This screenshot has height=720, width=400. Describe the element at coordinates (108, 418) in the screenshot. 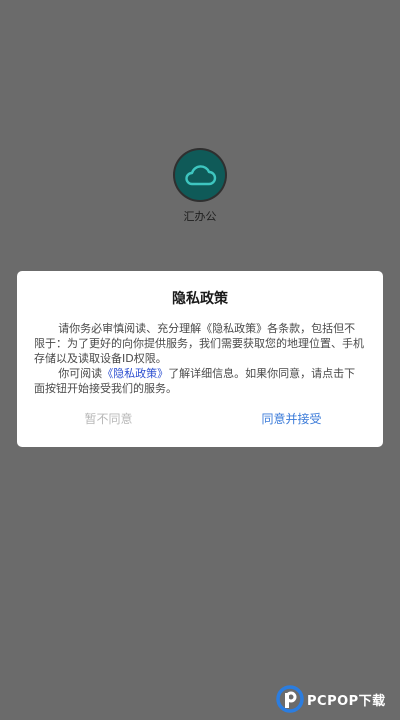

I see `decline-button: 暂不同意` at that location.